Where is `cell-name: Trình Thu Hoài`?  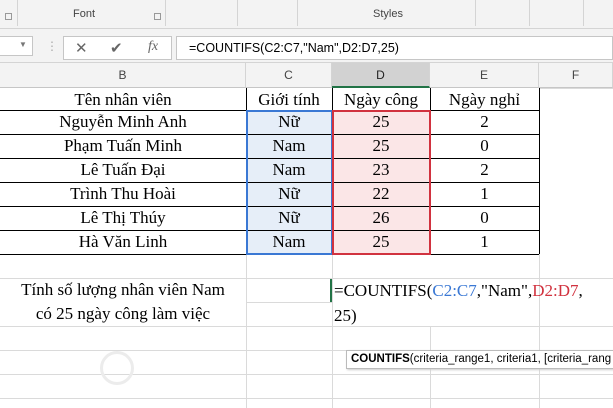 cell-name: Trình Thu Hoài is located at coordinates (123, 194).